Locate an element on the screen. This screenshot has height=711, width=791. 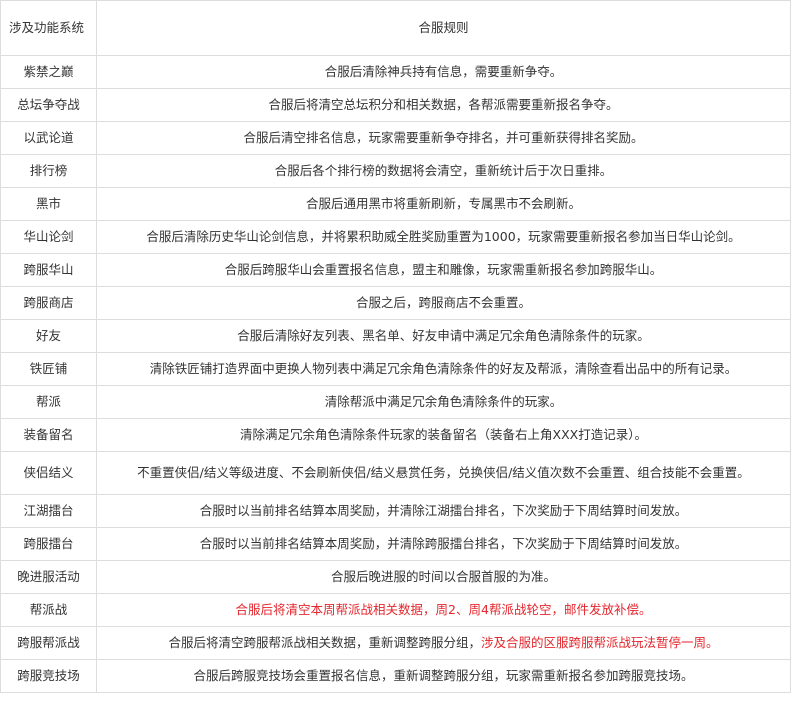
table-row: 黑市 合服后通用黑市将重新刷新，专属黑市不会刷新。 is located at coordinates (395, 204).